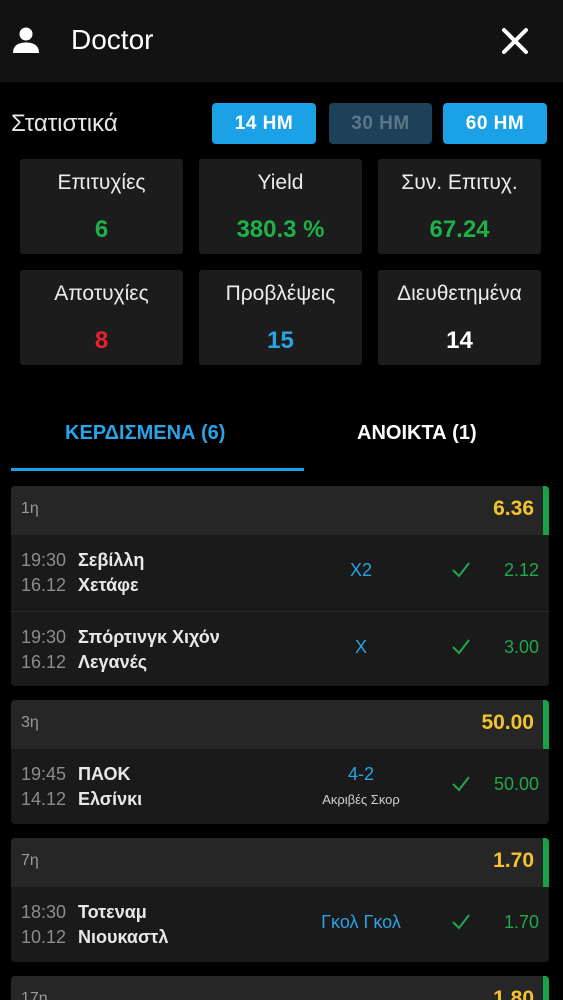 This screenshot has width=563, height=1000. What do you see at coordinates (513, 993) in the screenshot?
I see `bet-total-odds: 1.80` at bounding box center [513, 993].